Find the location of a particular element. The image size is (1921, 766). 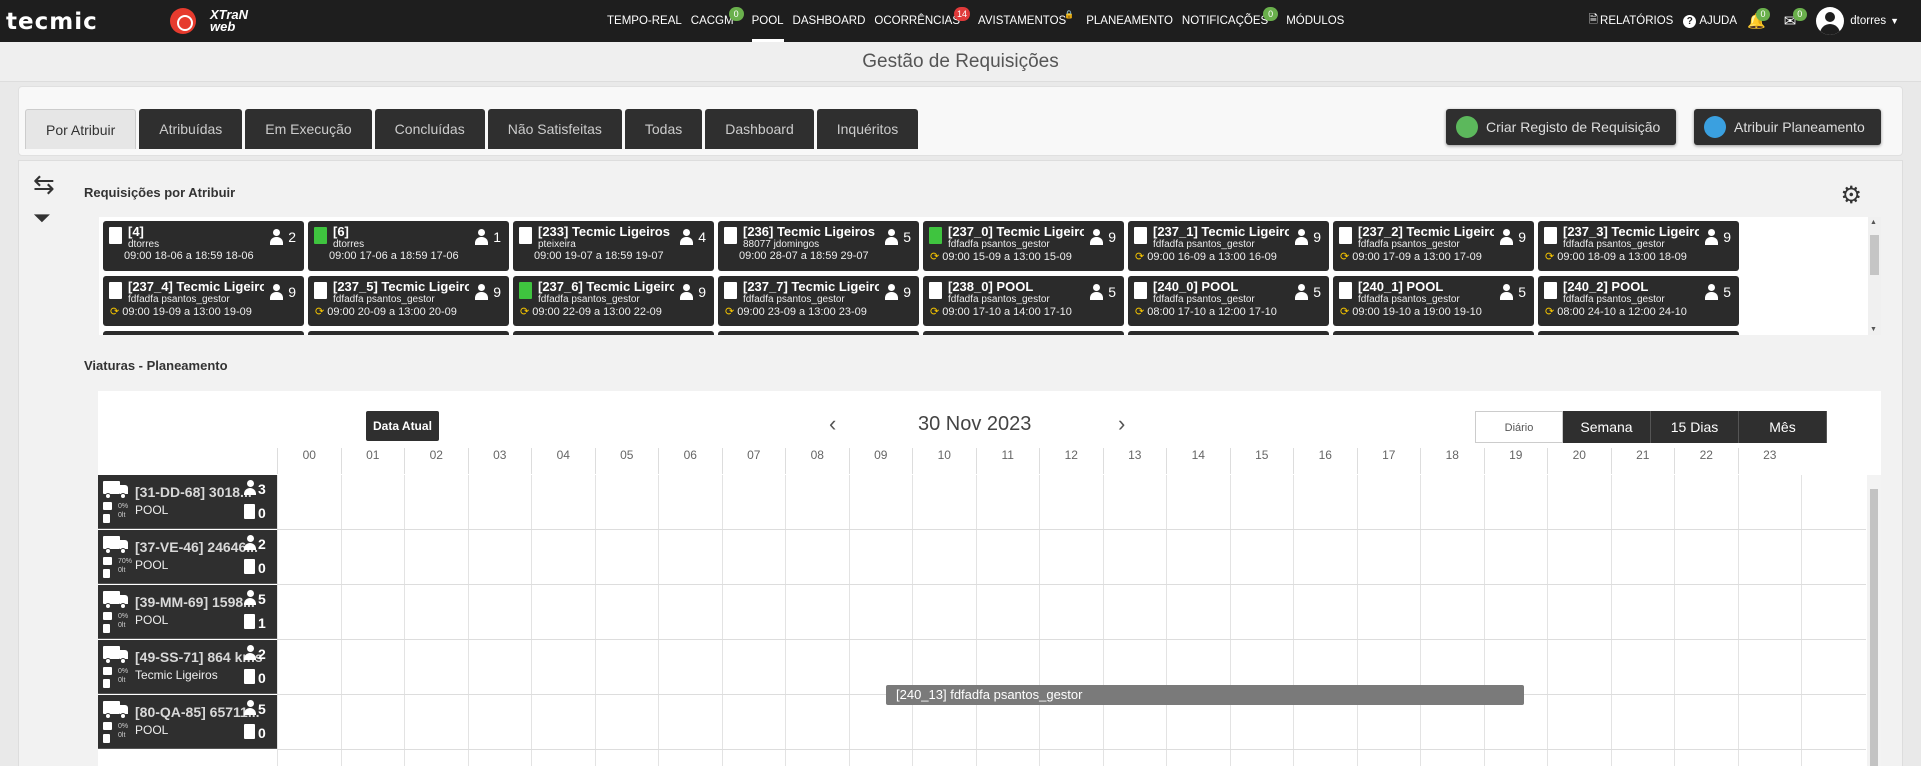

user-menu: dtorres ▼ is located at coordinates (1857, 21).